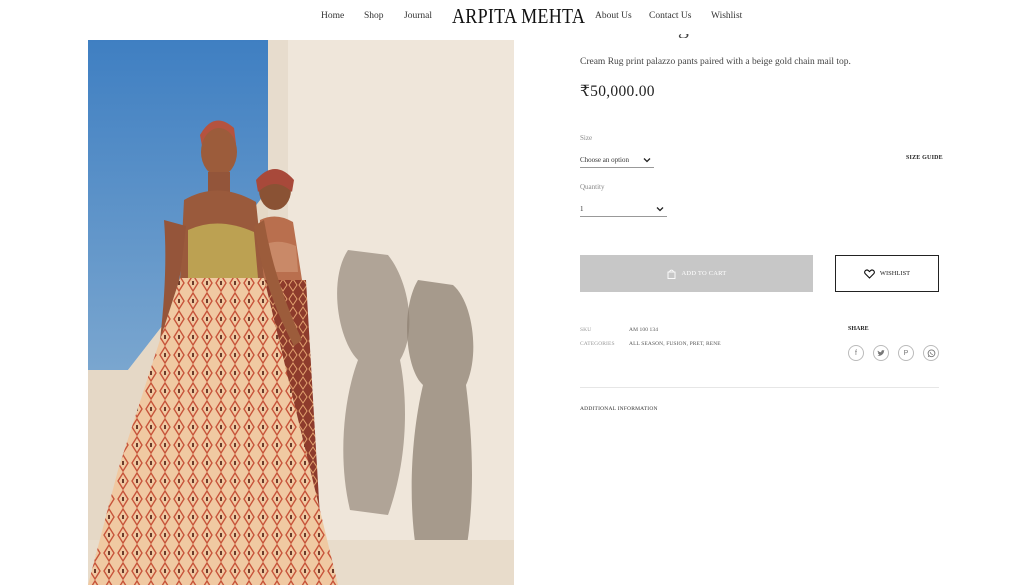 The height and width of the screenshot is (585, 1024). What do you see at coordinates (586, 138) in the screenshot?
I see `size-label: Size` at bounding box center [586, 138].